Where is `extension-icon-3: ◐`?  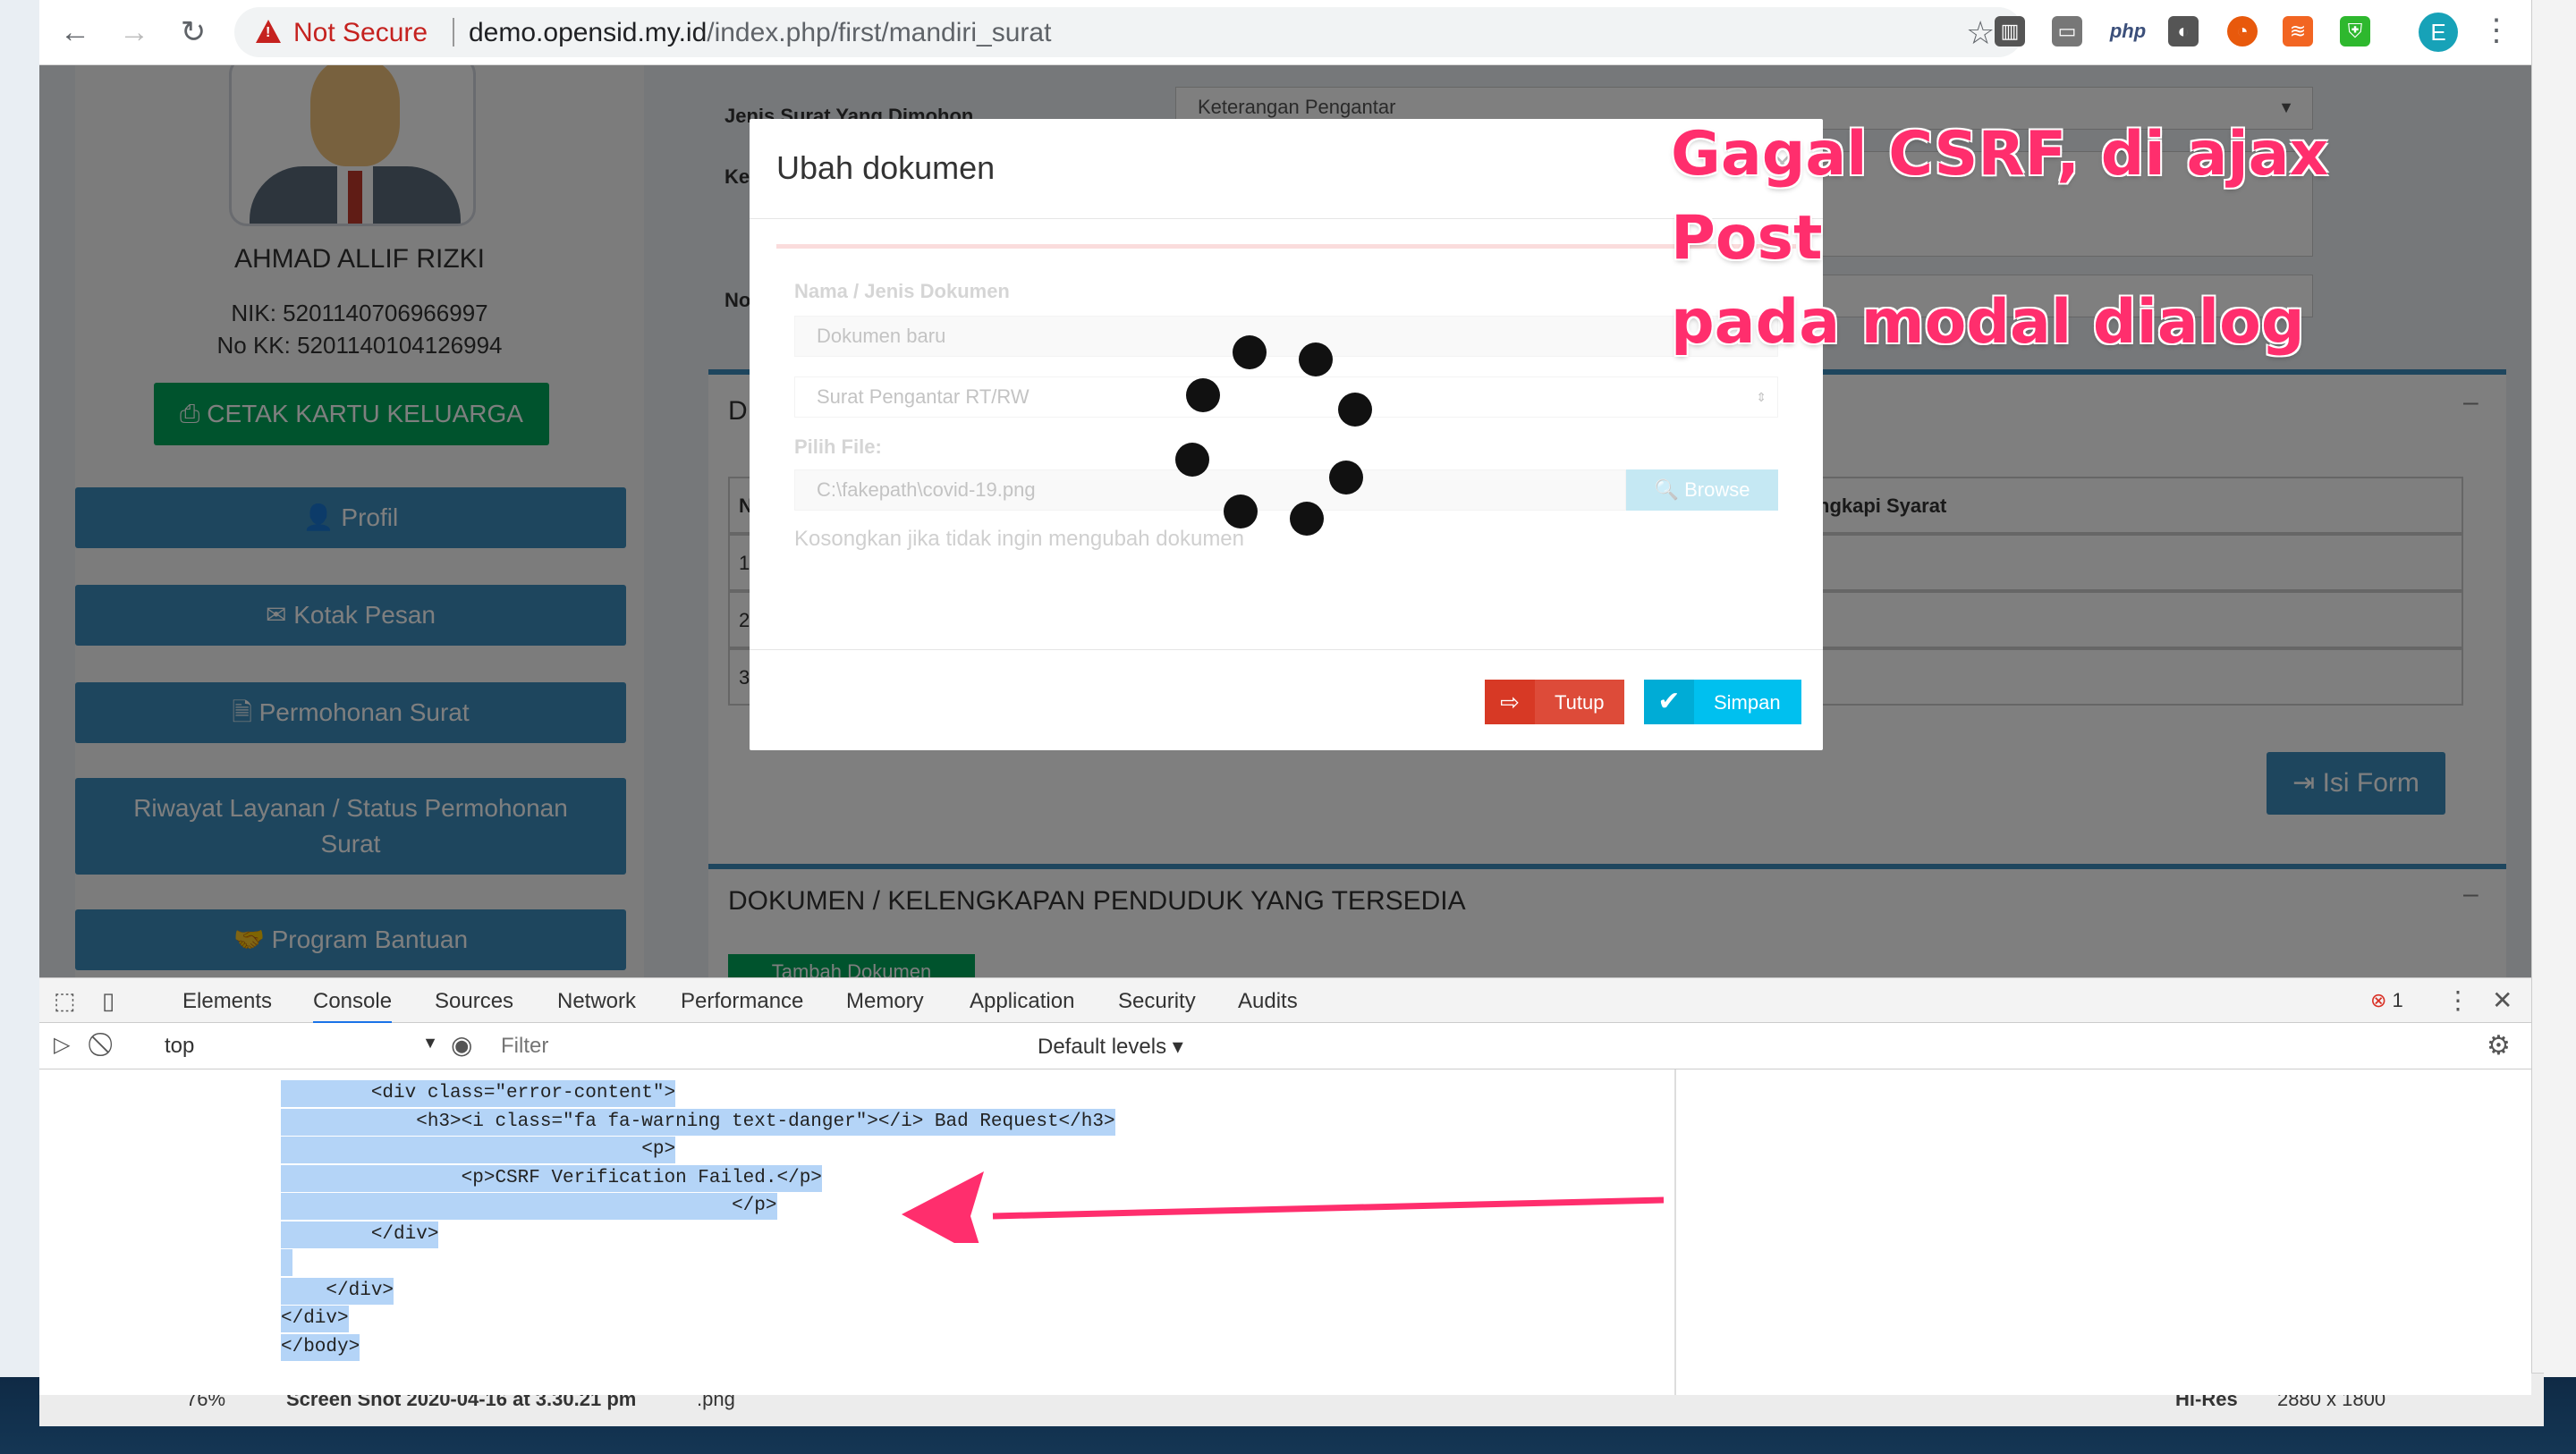 extension-icon-3: ◐ is located at coordinates (2183, 31).